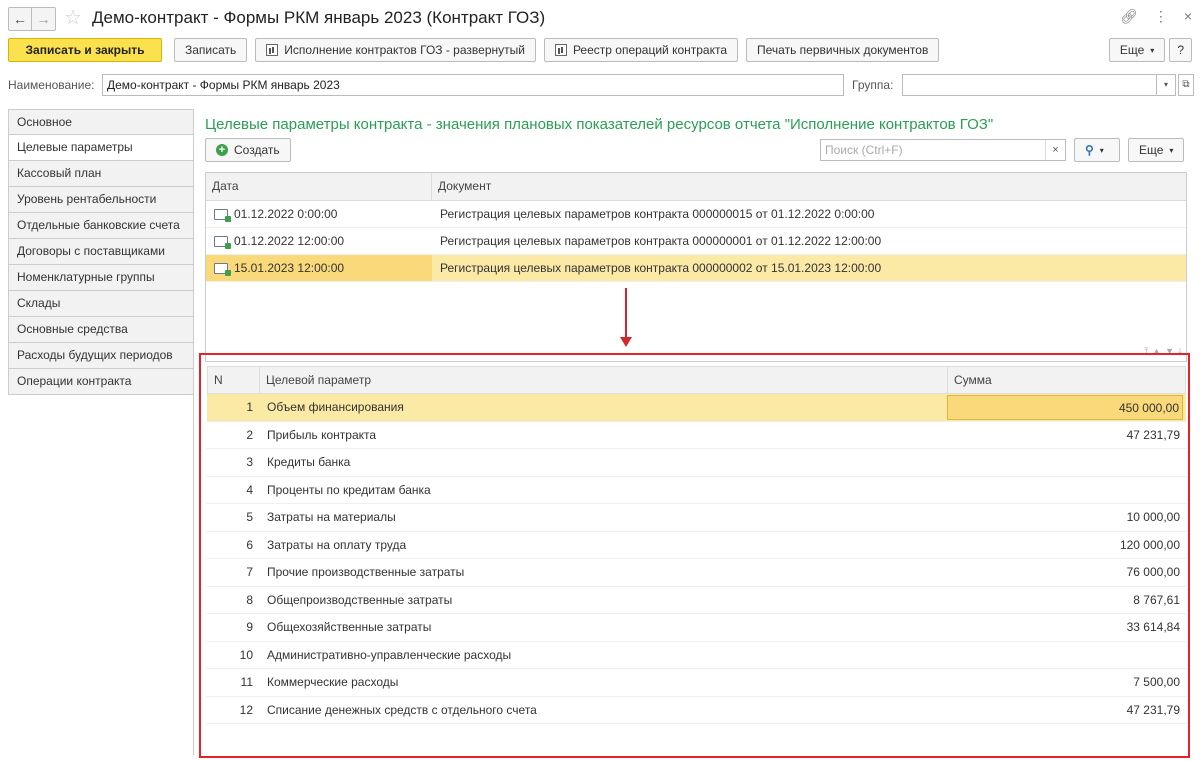  What do you see at coordinates (1188, 16) in the screenshot?
I see `close-icon: ×` at bounding box center [1188, 16].